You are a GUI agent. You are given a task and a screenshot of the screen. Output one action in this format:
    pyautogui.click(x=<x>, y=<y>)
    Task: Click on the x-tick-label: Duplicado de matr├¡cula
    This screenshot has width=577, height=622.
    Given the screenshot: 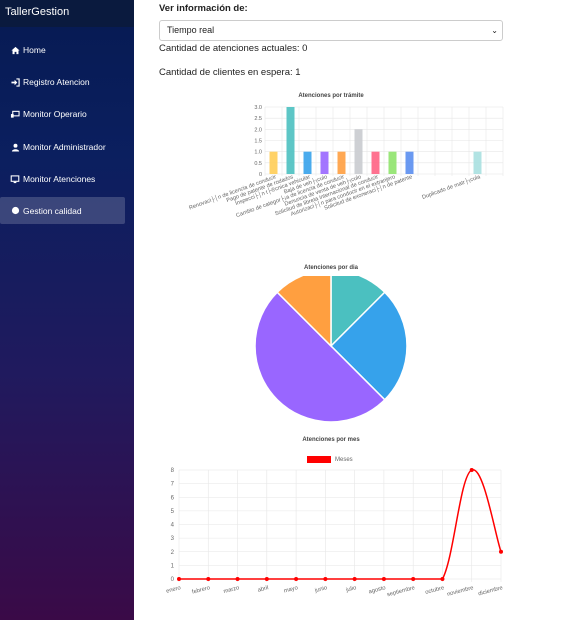 What is the action you would take?
    pyautogui.click(x=451, y=186)
    